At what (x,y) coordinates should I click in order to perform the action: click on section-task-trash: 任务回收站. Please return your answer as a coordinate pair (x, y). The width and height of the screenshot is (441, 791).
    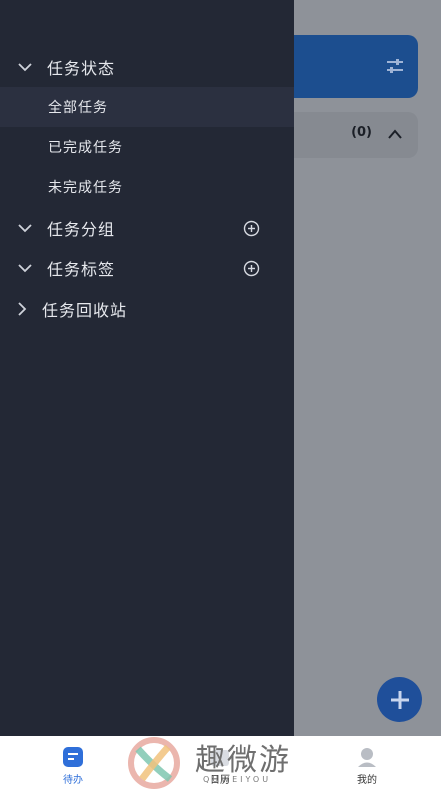
    Looking at the image, I should click on (147, 309).